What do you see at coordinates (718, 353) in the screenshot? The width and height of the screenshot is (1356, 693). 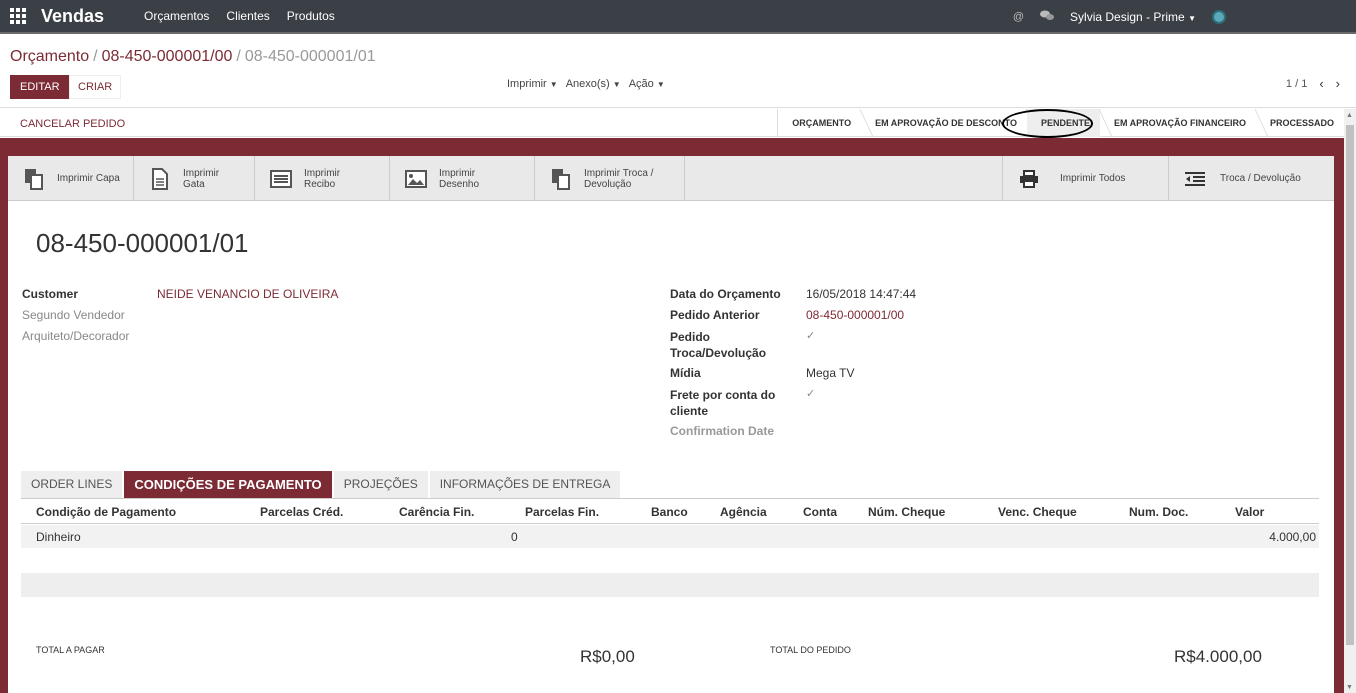 I see `exchange-label-2: Troca/Devolução` at bounding box center [718, 353].